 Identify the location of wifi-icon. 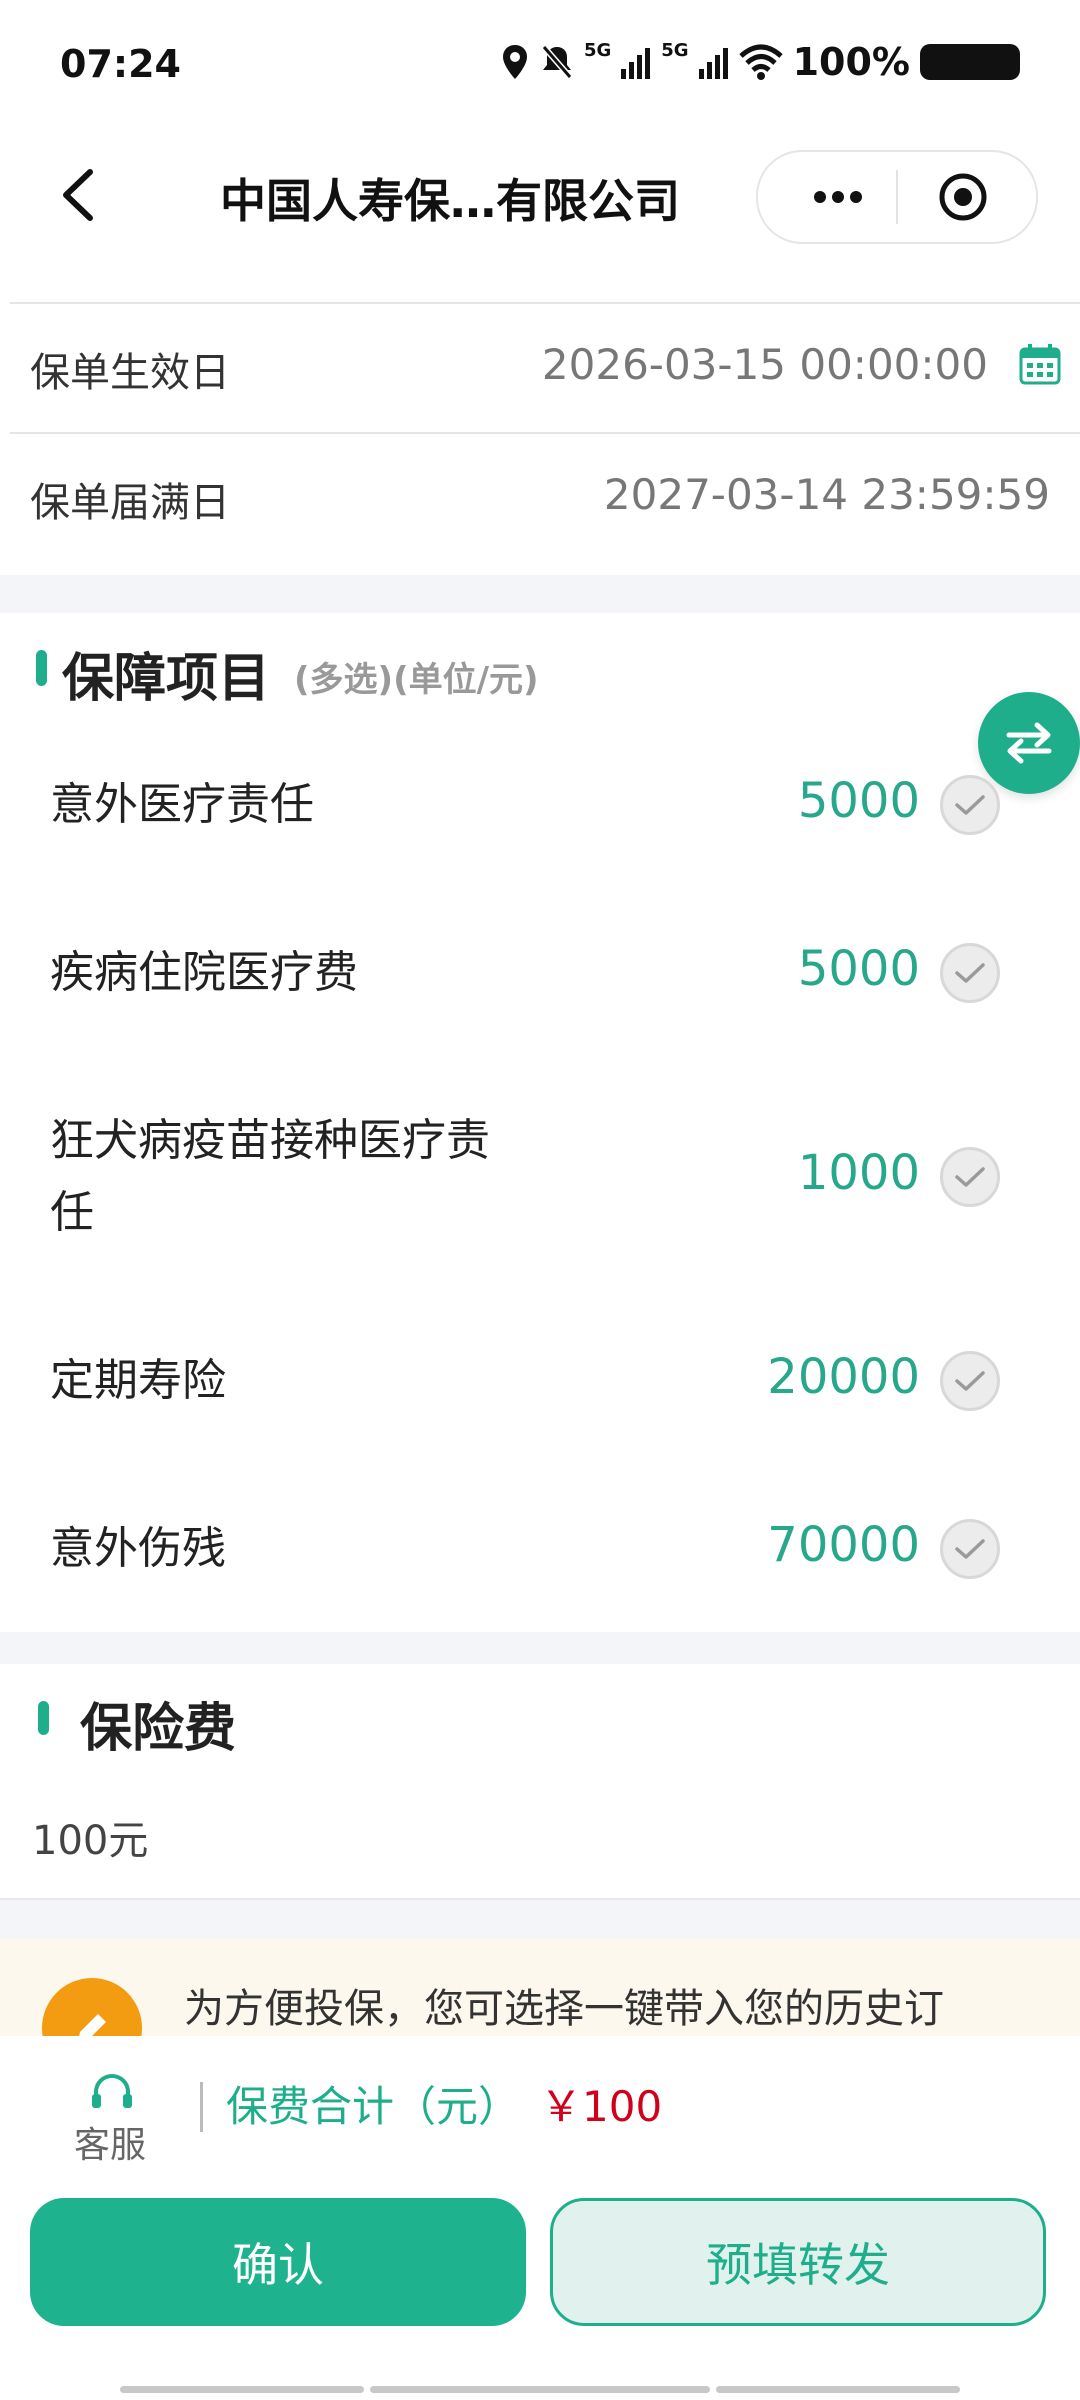
(760, 62).